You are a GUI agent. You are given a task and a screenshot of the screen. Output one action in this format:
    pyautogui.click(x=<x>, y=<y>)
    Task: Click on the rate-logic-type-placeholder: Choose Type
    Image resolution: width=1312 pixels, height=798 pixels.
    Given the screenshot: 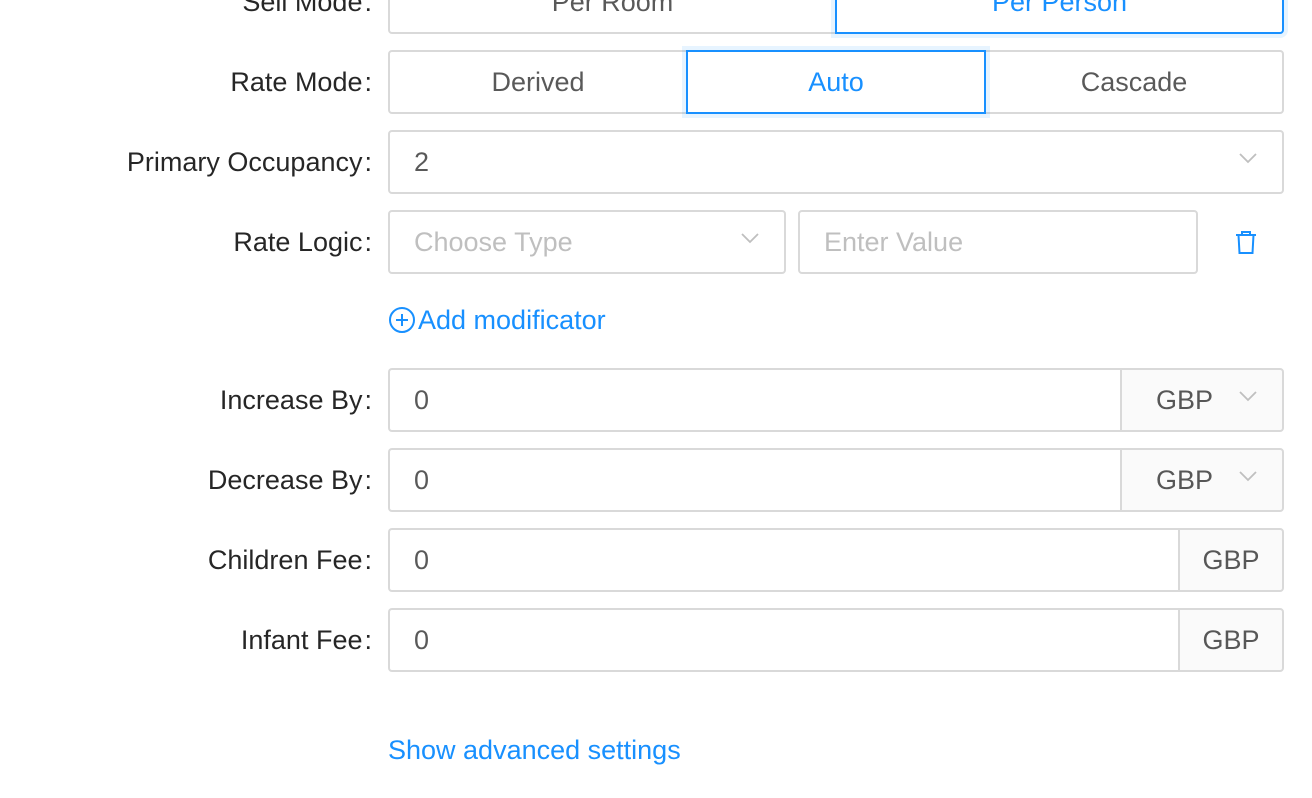 What is the action you would take?
    pyautogui.click(x=493, y=241)
    